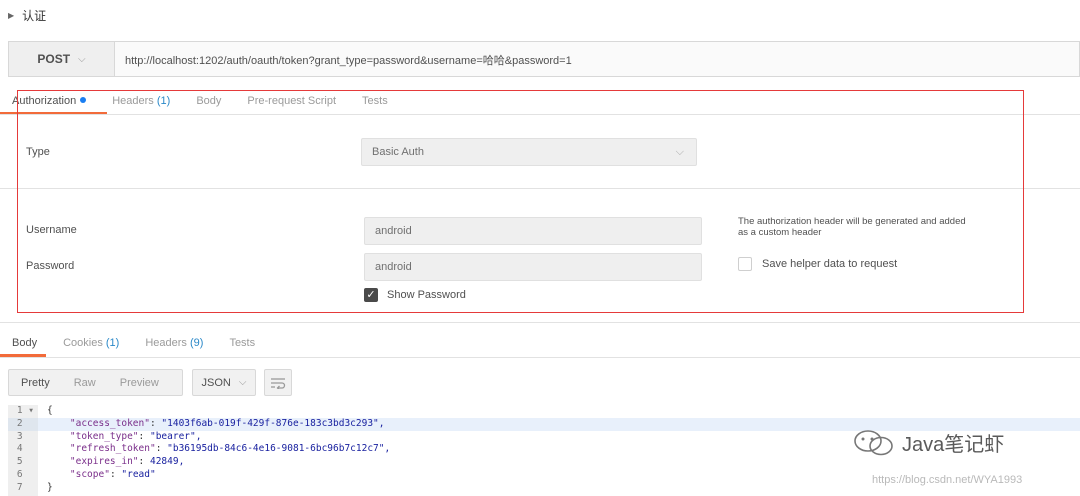 This screenshot has height=496, width=1080. I want to click on tab-body: Body, so click(24, 343).